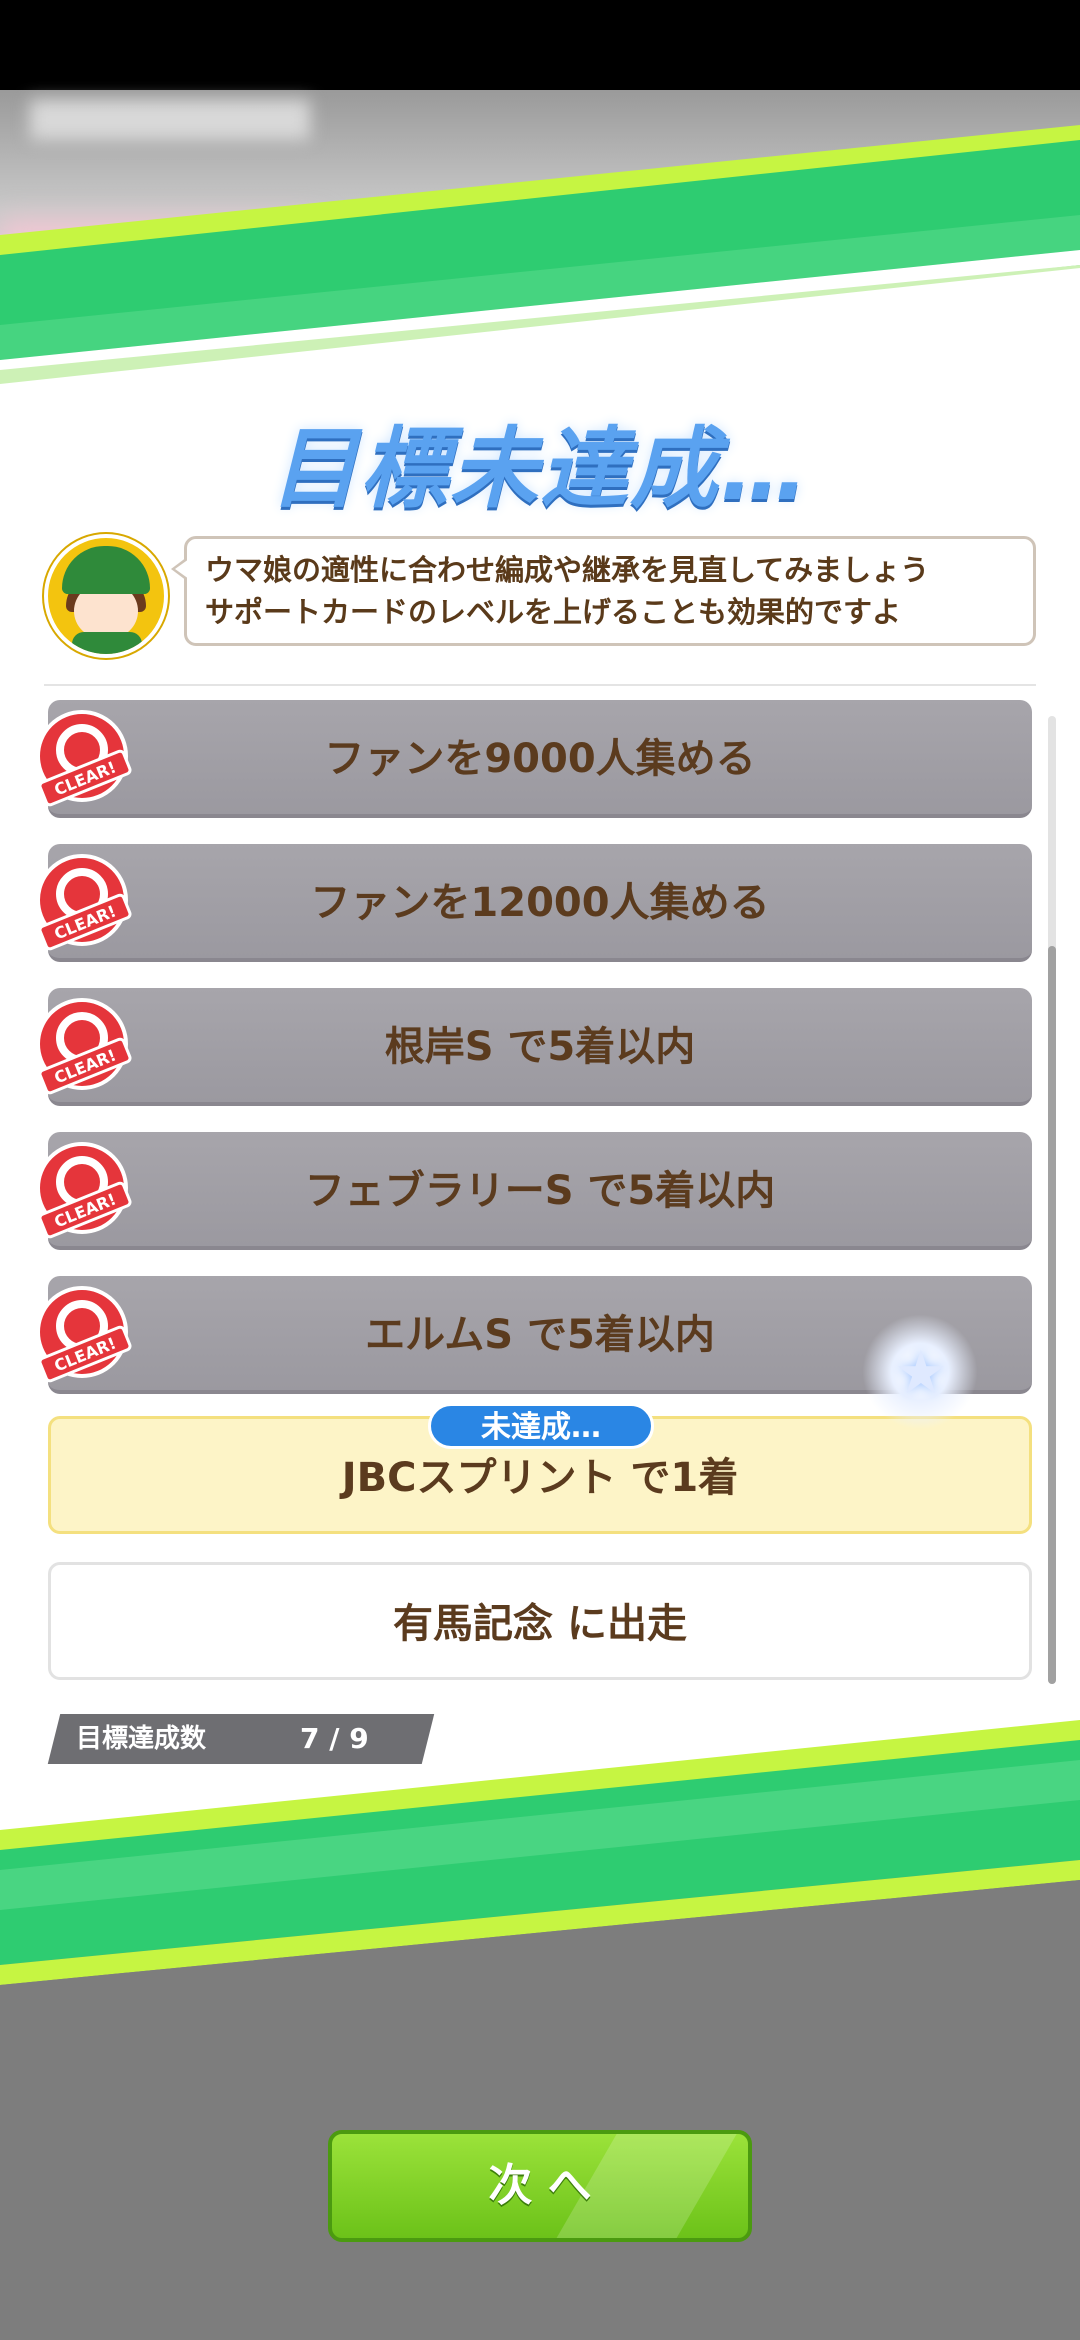  What do you see at coordinates (141, 1739) in the screenshot?
I see `goal-count-label: 目標達成数` at bounding box center [141, 1739].